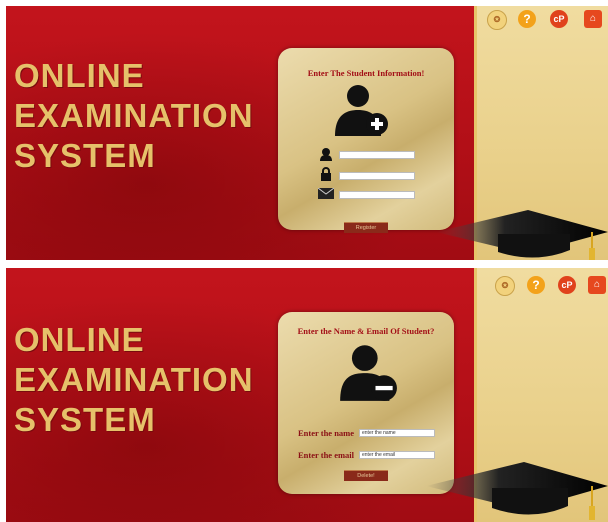  What do you see at coordinates (397, 433) in the screenshot?
I see `name-input: enter the name` at bounding box center [397, 433].